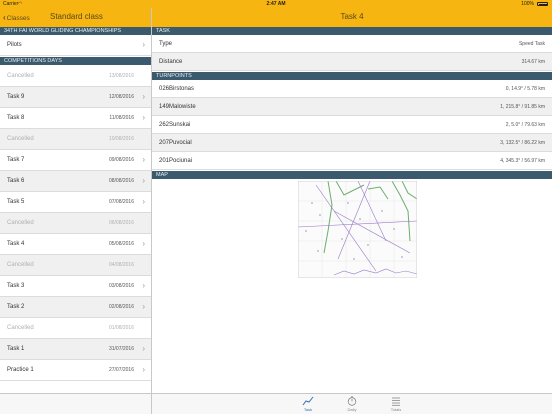 The image size is (552, 414). What do you see at coordinates (75, 76) in the screenshot?
I see `day-row: Cancelled 13/08/2016` at bounding box center [75, 76].